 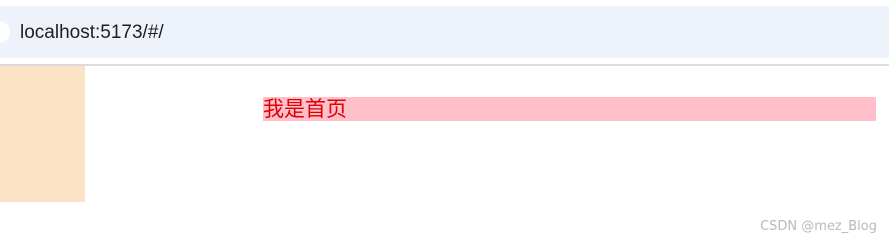 What do you see at coordinates (305, 109) in the screenshot?
I see `home-title: 我是首页` at bounding box center [305, 109].